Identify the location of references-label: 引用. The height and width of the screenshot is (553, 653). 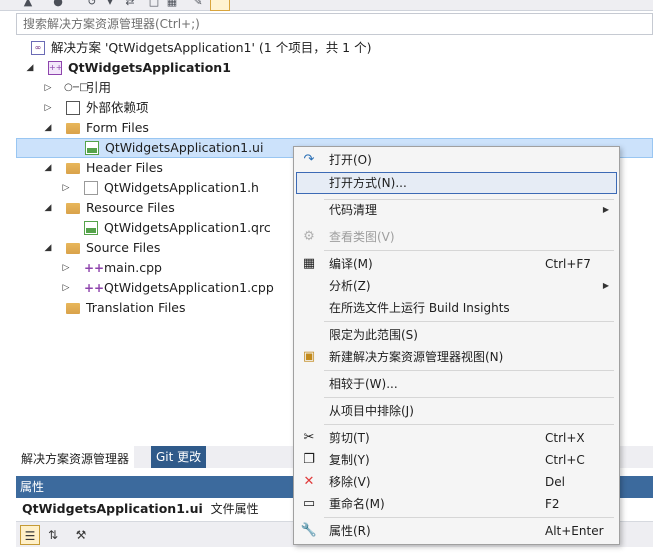
(99, 87).